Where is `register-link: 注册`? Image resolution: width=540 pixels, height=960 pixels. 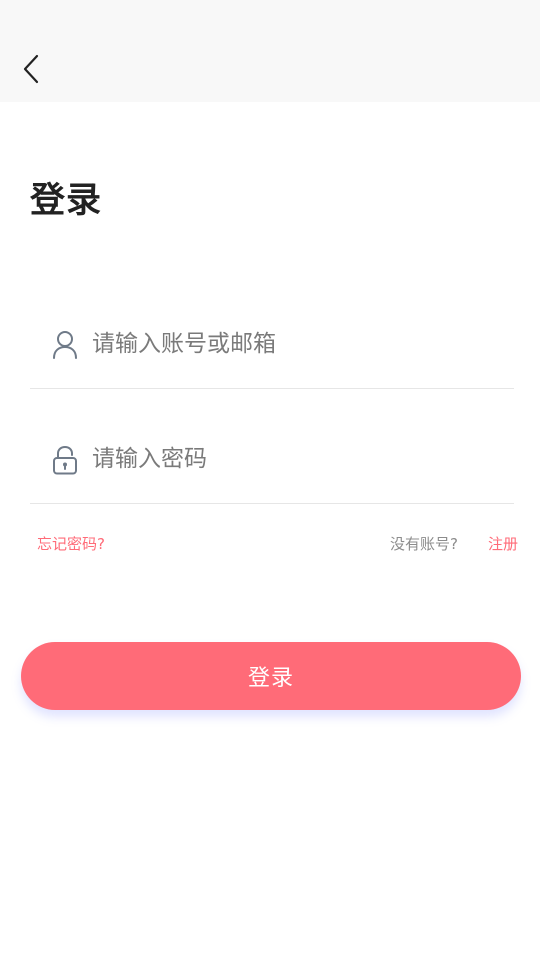
register-link: 注册 is located at coordinates (503, 543).